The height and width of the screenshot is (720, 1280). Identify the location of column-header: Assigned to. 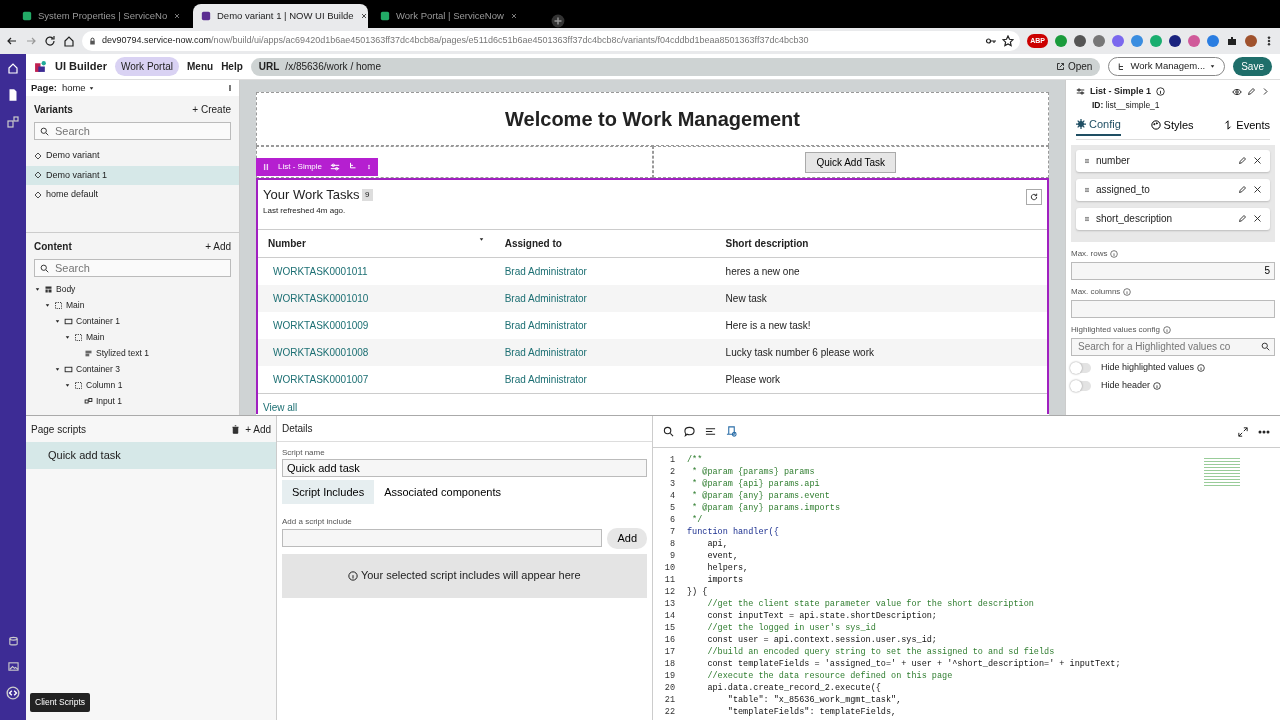
(605, 244).